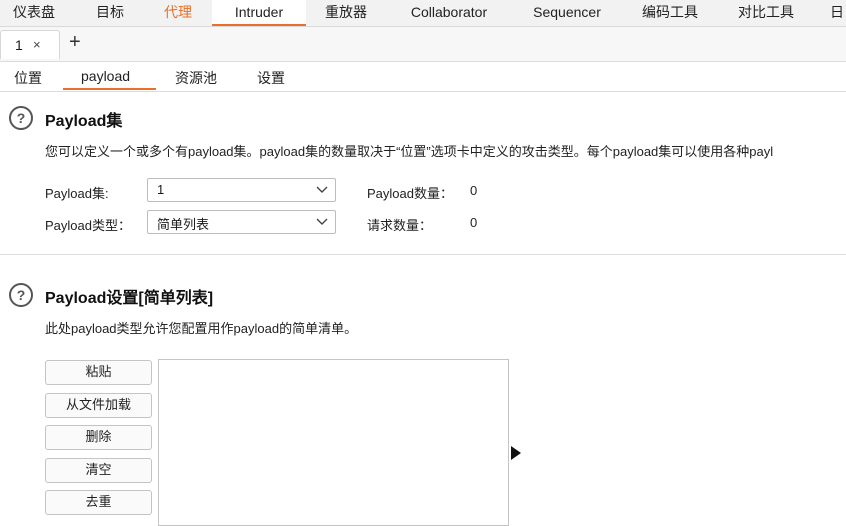 Image resolution: width=846 pixels, height=526 pixels. What do you see at coordinates (241, 190) in the screenshot?
I see `payload-set-select: 1` at bounding box center [241, 190].